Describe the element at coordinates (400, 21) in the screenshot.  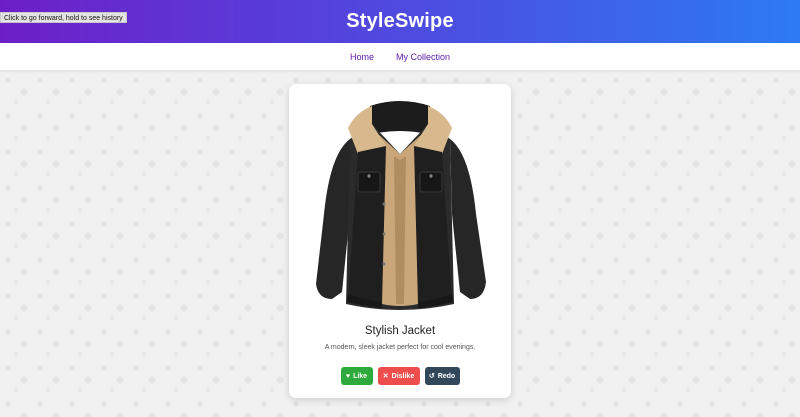
I see `brand-title: StyleSwipe` at that location.